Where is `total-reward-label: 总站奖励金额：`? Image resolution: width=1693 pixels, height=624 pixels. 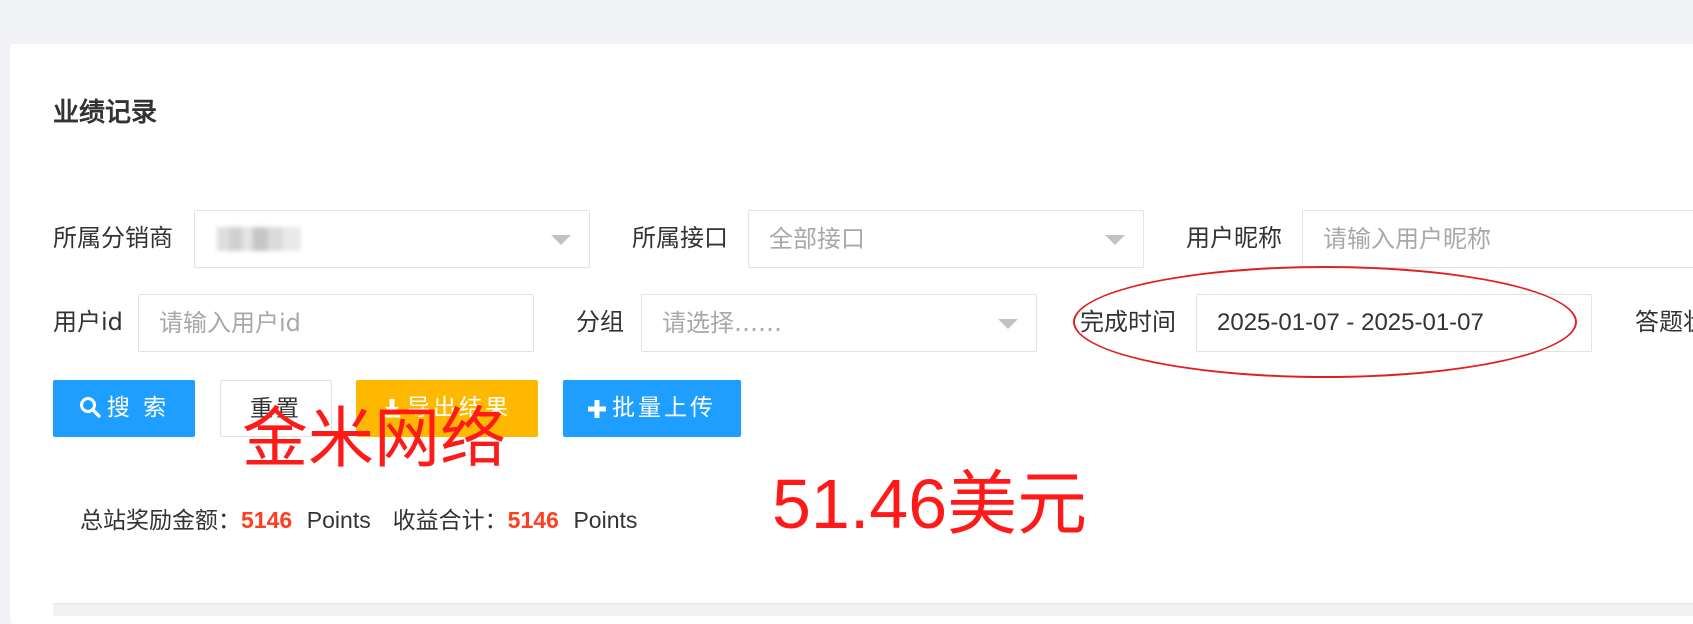
total-reward-label: 总站奖励金额： is located at coordinates (160, 521).